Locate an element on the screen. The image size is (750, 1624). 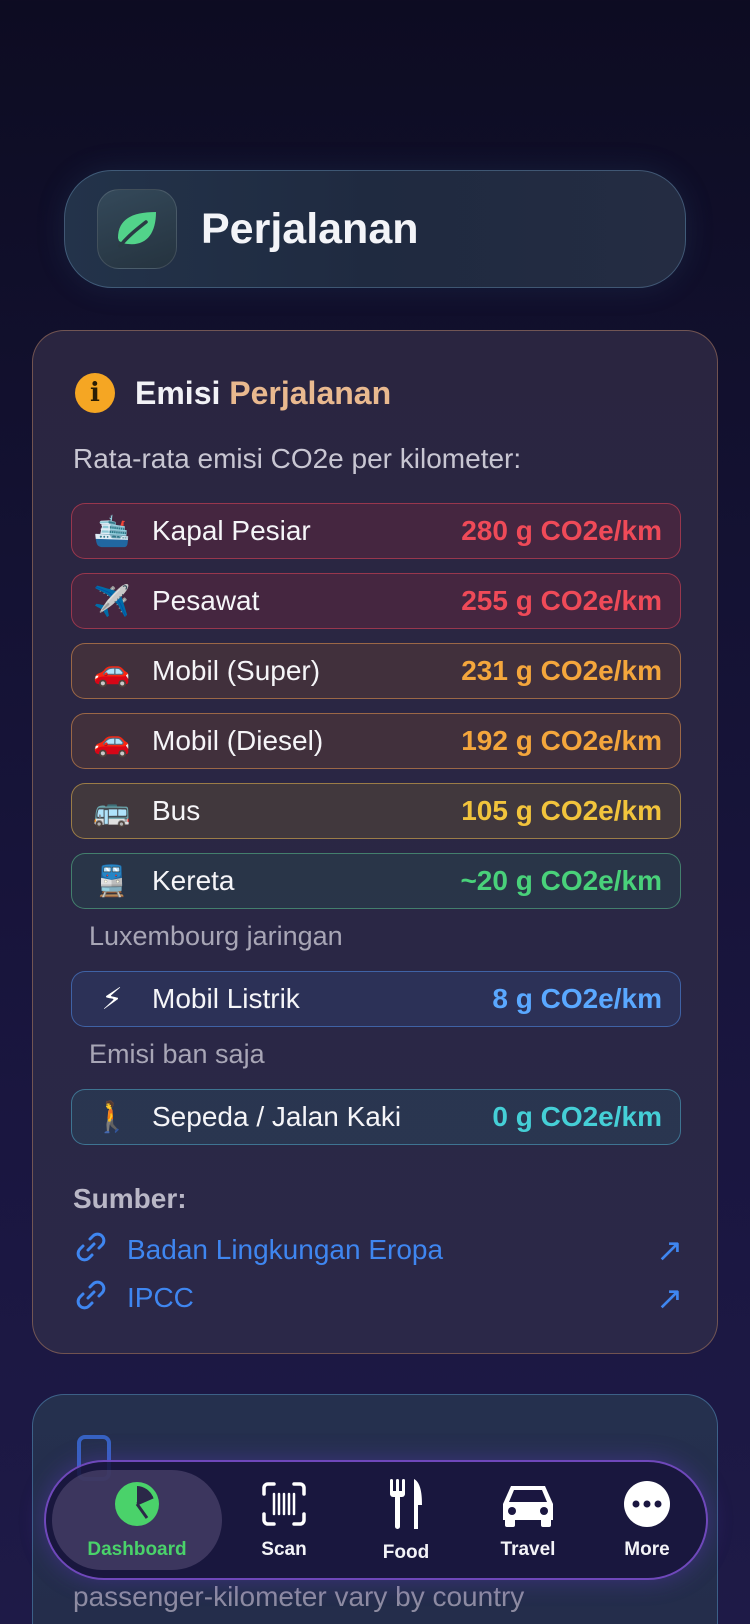
emission-row-cruise: 🛳️ Kapal Pesiar 280 g CO2e/km is located at coordinates (376, 531).